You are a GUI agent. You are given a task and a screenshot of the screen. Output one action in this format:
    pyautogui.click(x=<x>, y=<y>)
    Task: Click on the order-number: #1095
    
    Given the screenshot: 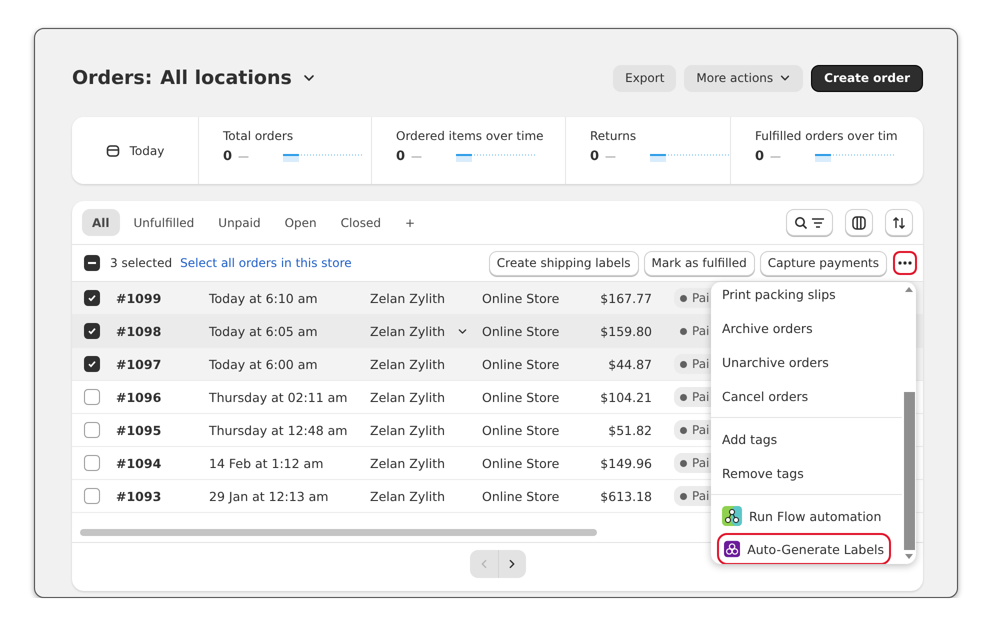 What is the action you would take?
    pyautogui.click(x=139, y=430)
    